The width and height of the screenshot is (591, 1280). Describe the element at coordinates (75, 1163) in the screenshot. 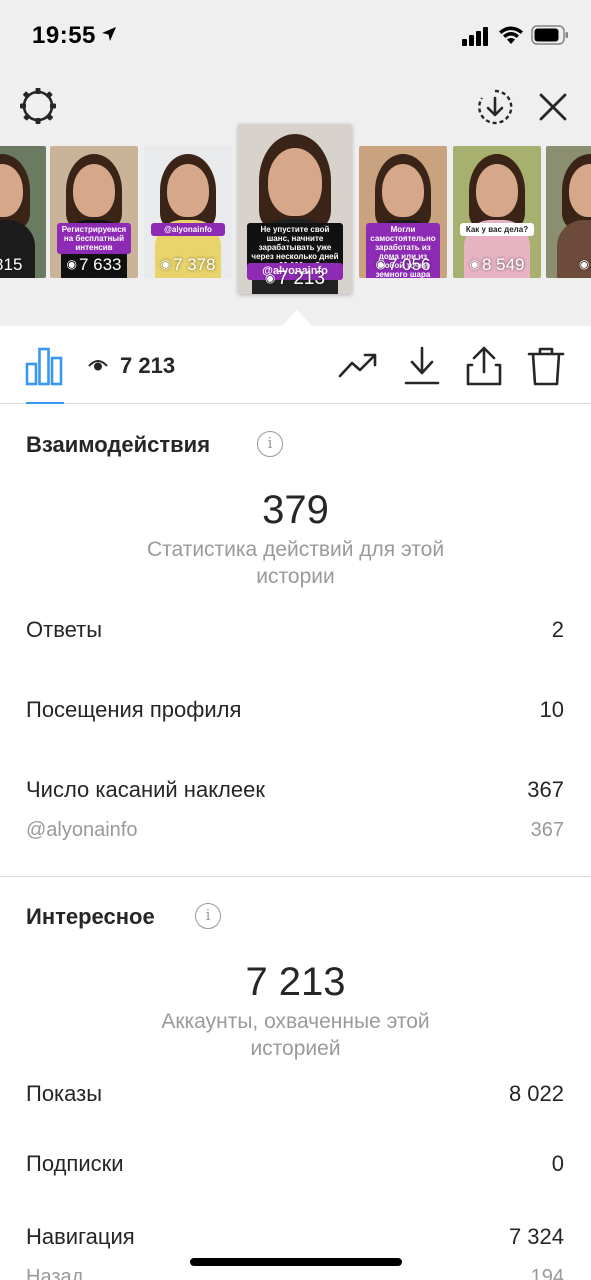

I see `row-label-follows: Подписки` at that location.